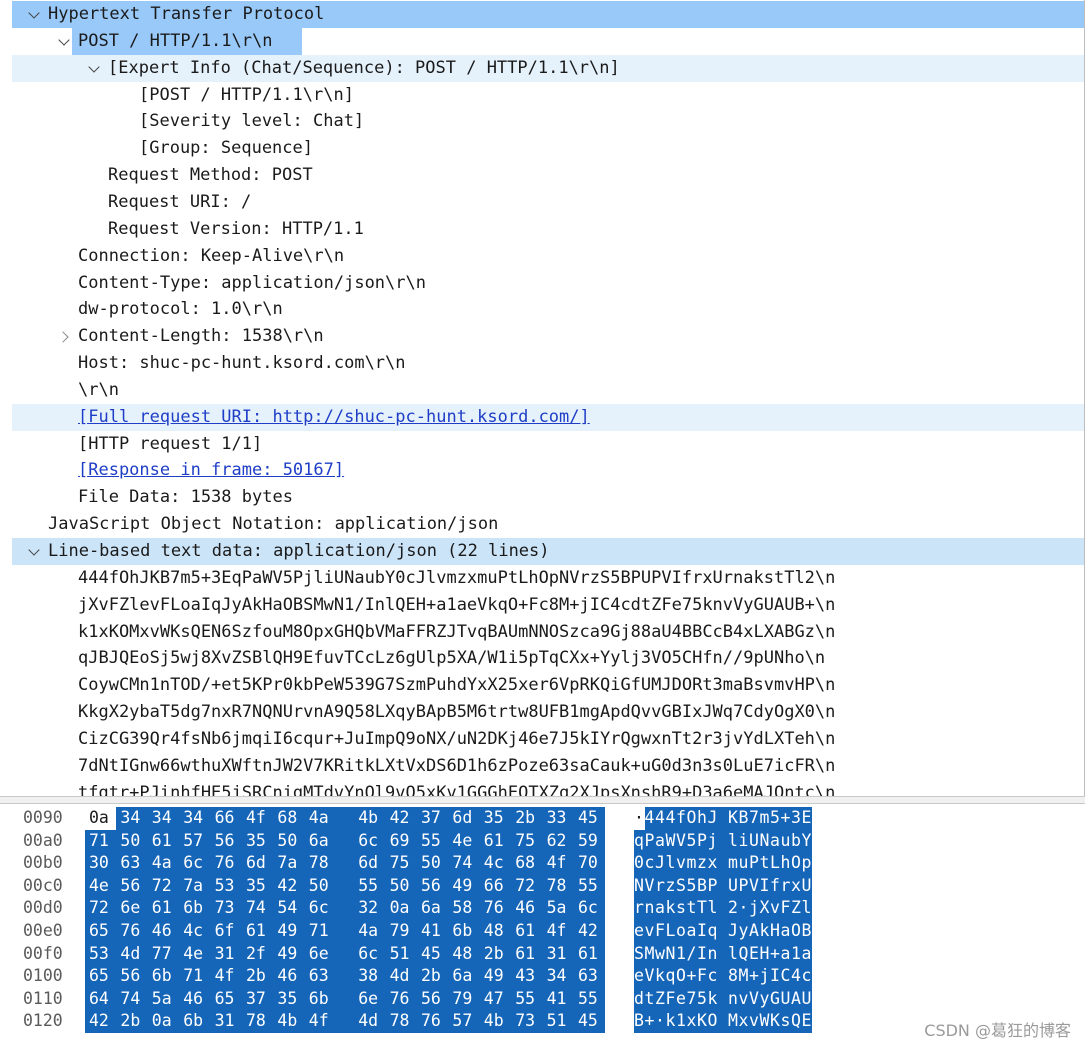 Image resolution: width=1085 pixels, height=1043 pixels. What do you see at coordinates (289, 954) in the screenshot?
I see `hex-byte: 49` at bounding box center [289, 954].